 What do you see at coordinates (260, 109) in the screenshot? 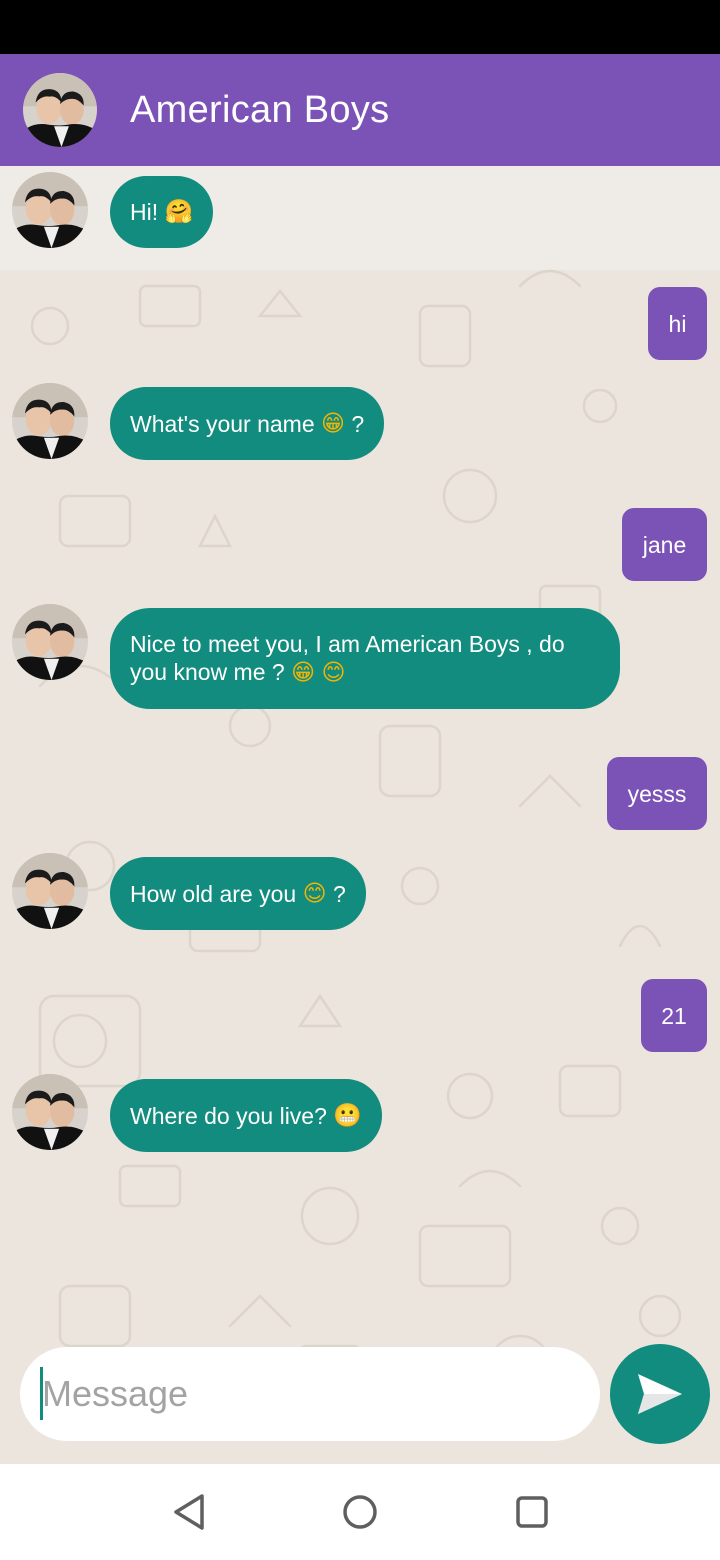
I see `chat-title: American Boys` at bounding box center [260, 109].